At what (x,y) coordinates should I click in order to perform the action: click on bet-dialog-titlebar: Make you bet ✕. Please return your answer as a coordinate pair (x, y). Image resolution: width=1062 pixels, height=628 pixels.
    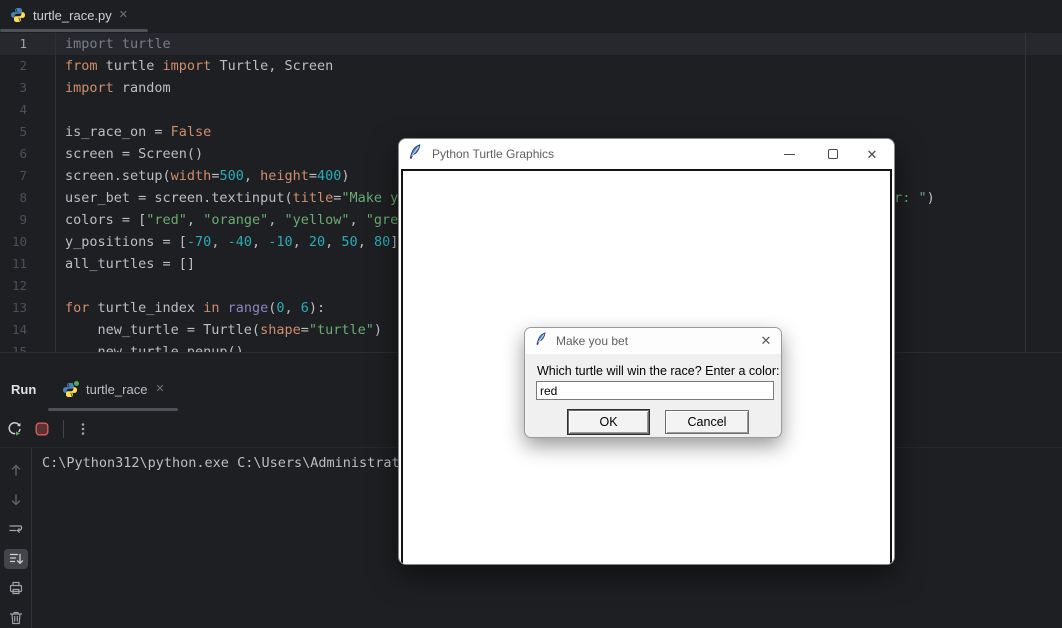
    Looking at the image, I should click on (653, 341).